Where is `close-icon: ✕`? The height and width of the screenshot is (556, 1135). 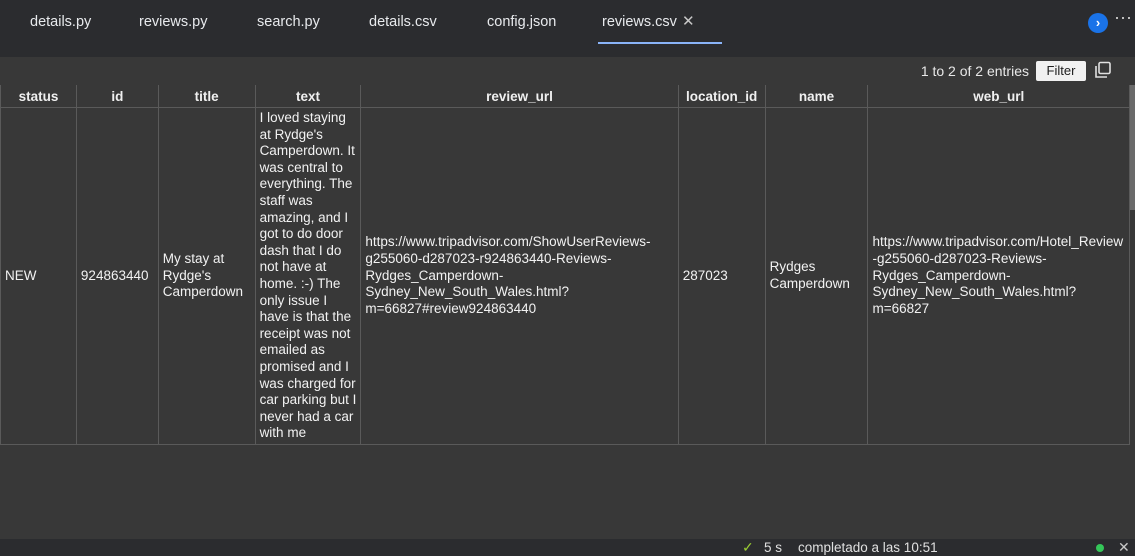 close-icon: ✕ is located at coordinates (1124, 547).